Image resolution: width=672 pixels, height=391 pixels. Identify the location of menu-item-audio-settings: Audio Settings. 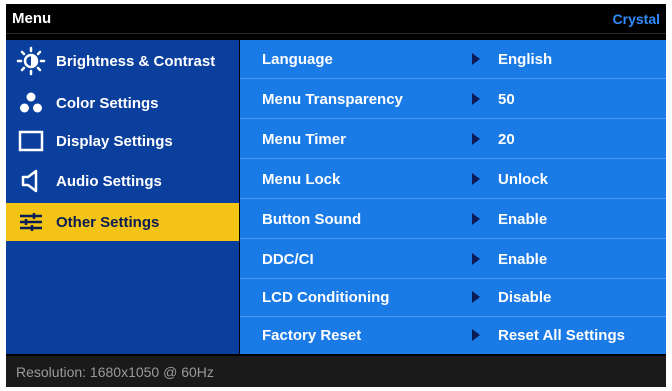
(122, 181).